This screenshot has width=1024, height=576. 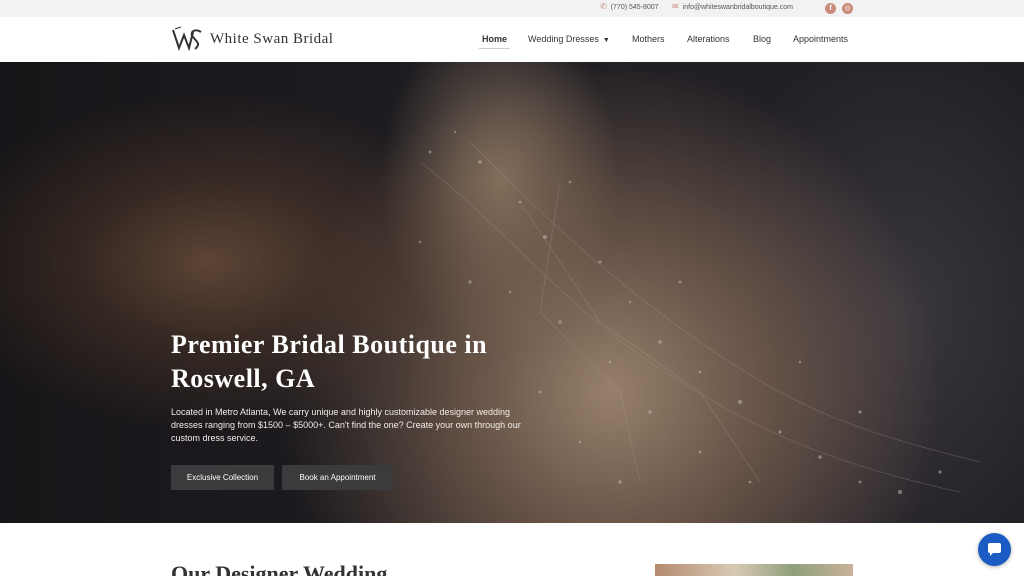 What do you see at coordinates (187, 39) in the screenshot?
I see `swan-logo-icon` at bounding box center [187, 39].